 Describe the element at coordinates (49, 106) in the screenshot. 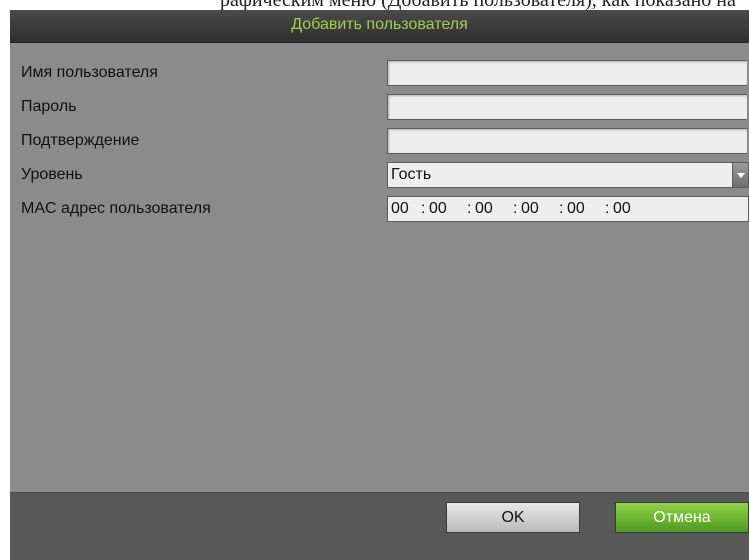

I see `password-label: Пароль` at that location.